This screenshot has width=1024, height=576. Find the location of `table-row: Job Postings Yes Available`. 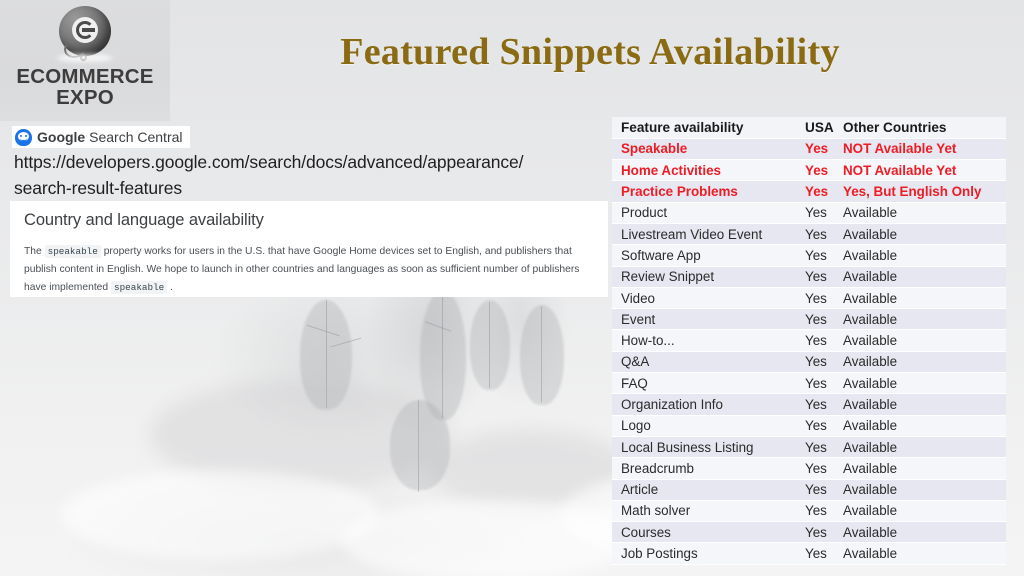

table-row: Job Postings Yes Available is located at coordinates (809, 553).